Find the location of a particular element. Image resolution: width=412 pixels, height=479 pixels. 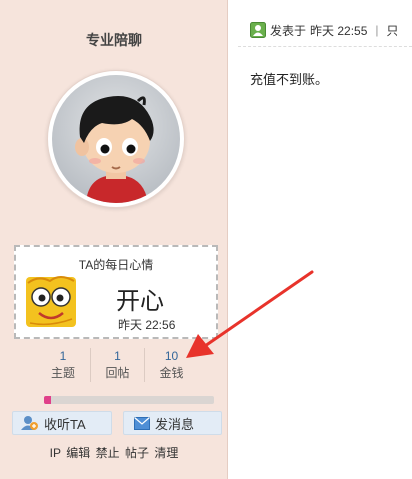

smiley-face-icon is located at coordinates (51, 302).